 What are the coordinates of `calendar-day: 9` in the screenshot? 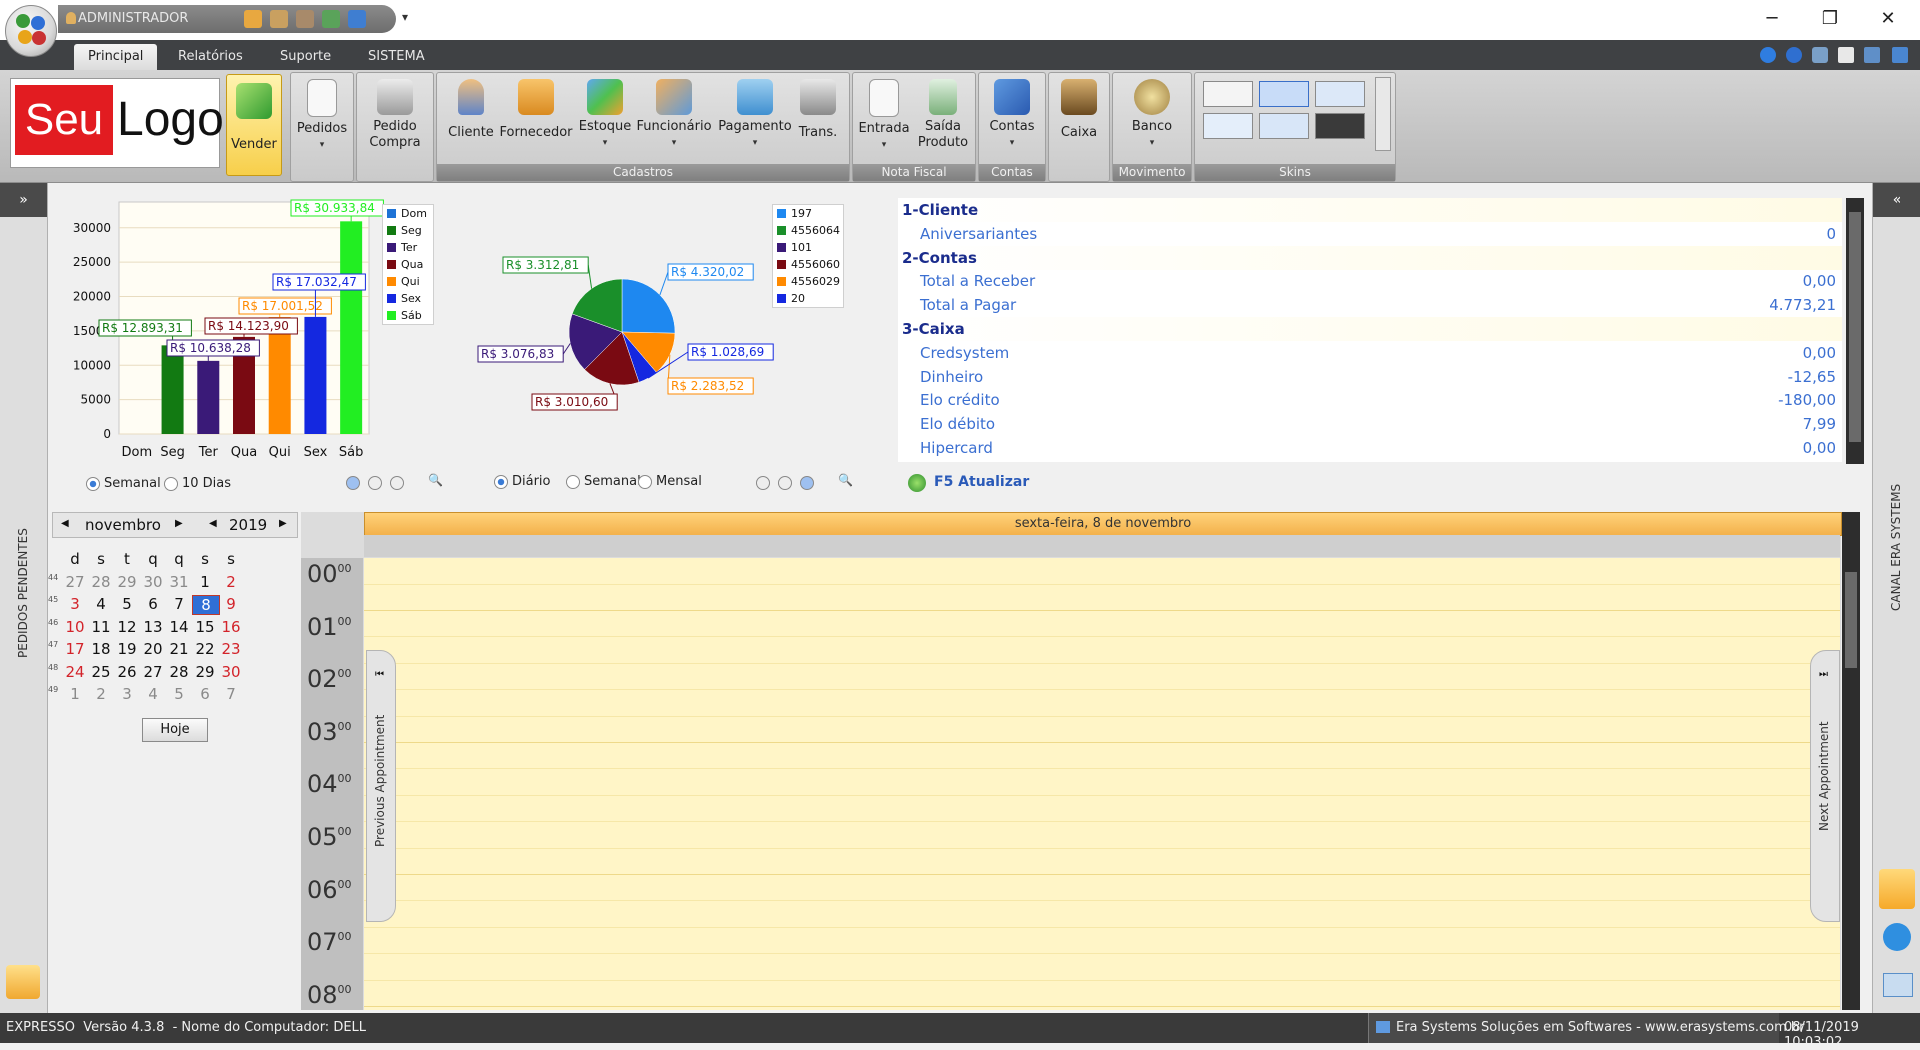 It's located at (231, 604).